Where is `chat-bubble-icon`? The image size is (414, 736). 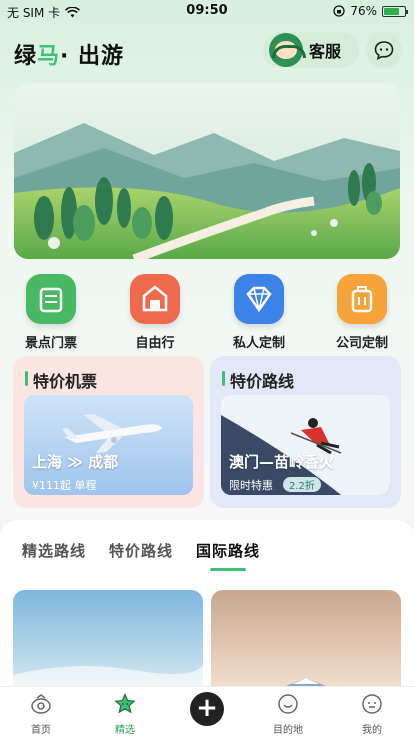 chat-bubble-icon is located at coordinates (384, 50).